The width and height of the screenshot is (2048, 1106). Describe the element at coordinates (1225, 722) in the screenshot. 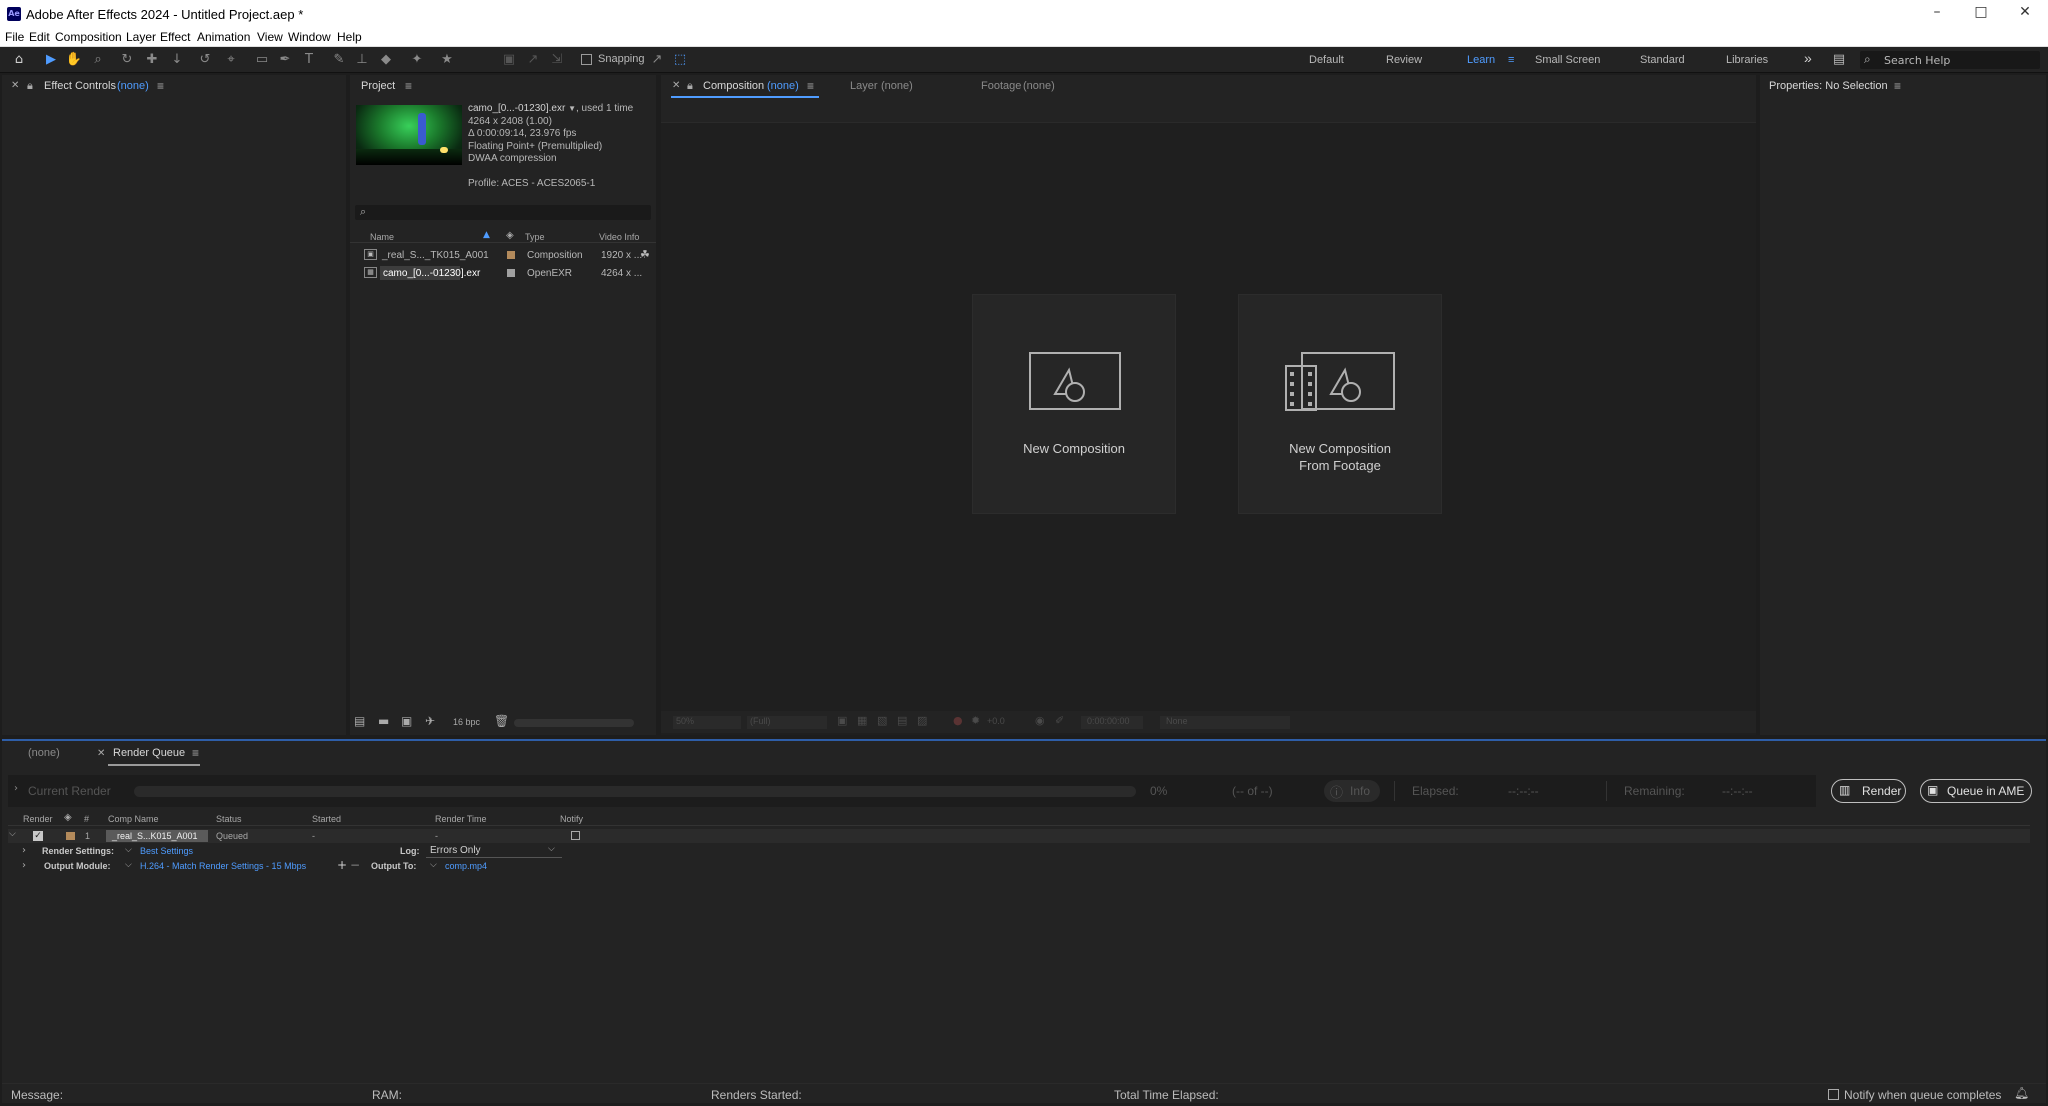

I see `view-dropdown: None` at that location.